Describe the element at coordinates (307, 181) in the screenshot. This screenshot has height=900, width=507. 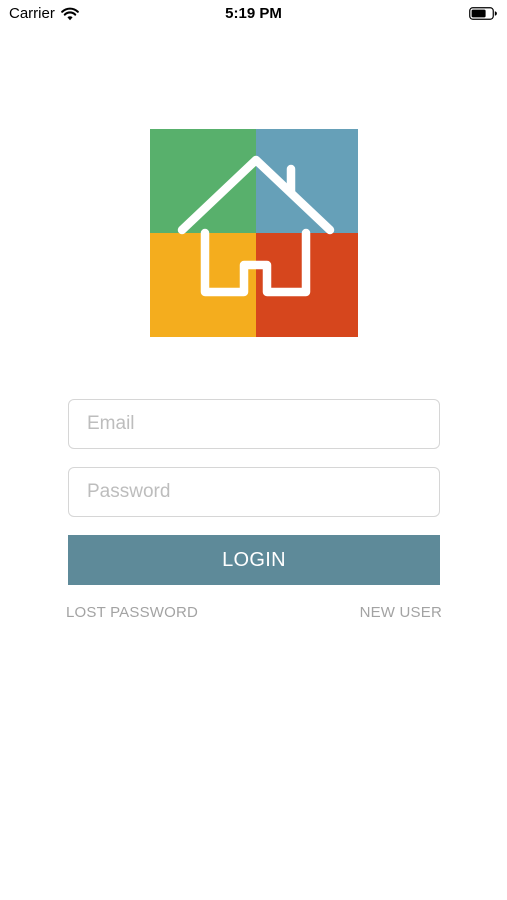
I see `logo-quadrant-blue` at that location.